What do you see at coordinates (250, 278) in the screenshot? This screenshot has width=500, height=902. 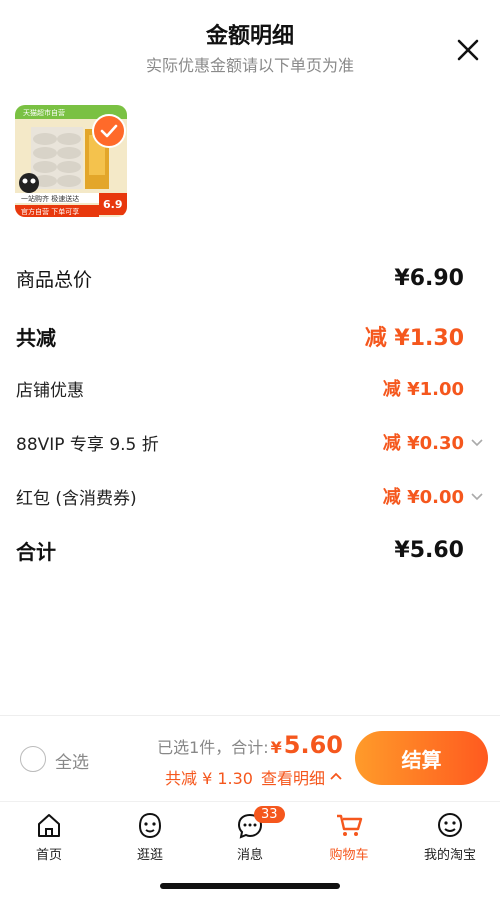 I see `row-subtotal: 商品总价 ¥6.90` at bounding box center [250, 278].